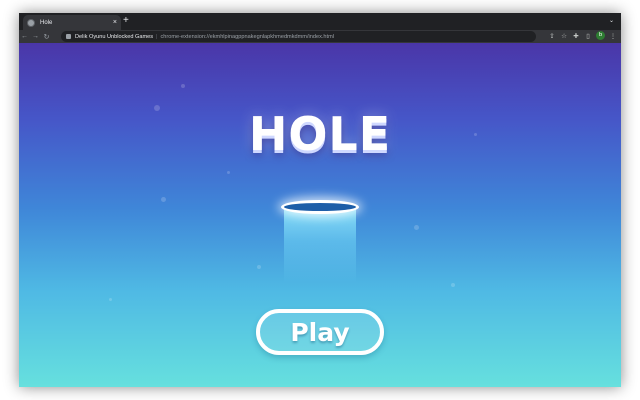 This screenshot has height=400, width=640. What do you see at coordinates (31, 22) in the screenshot?
I see `game-favicon-icon` at bounding box center [31, 22].